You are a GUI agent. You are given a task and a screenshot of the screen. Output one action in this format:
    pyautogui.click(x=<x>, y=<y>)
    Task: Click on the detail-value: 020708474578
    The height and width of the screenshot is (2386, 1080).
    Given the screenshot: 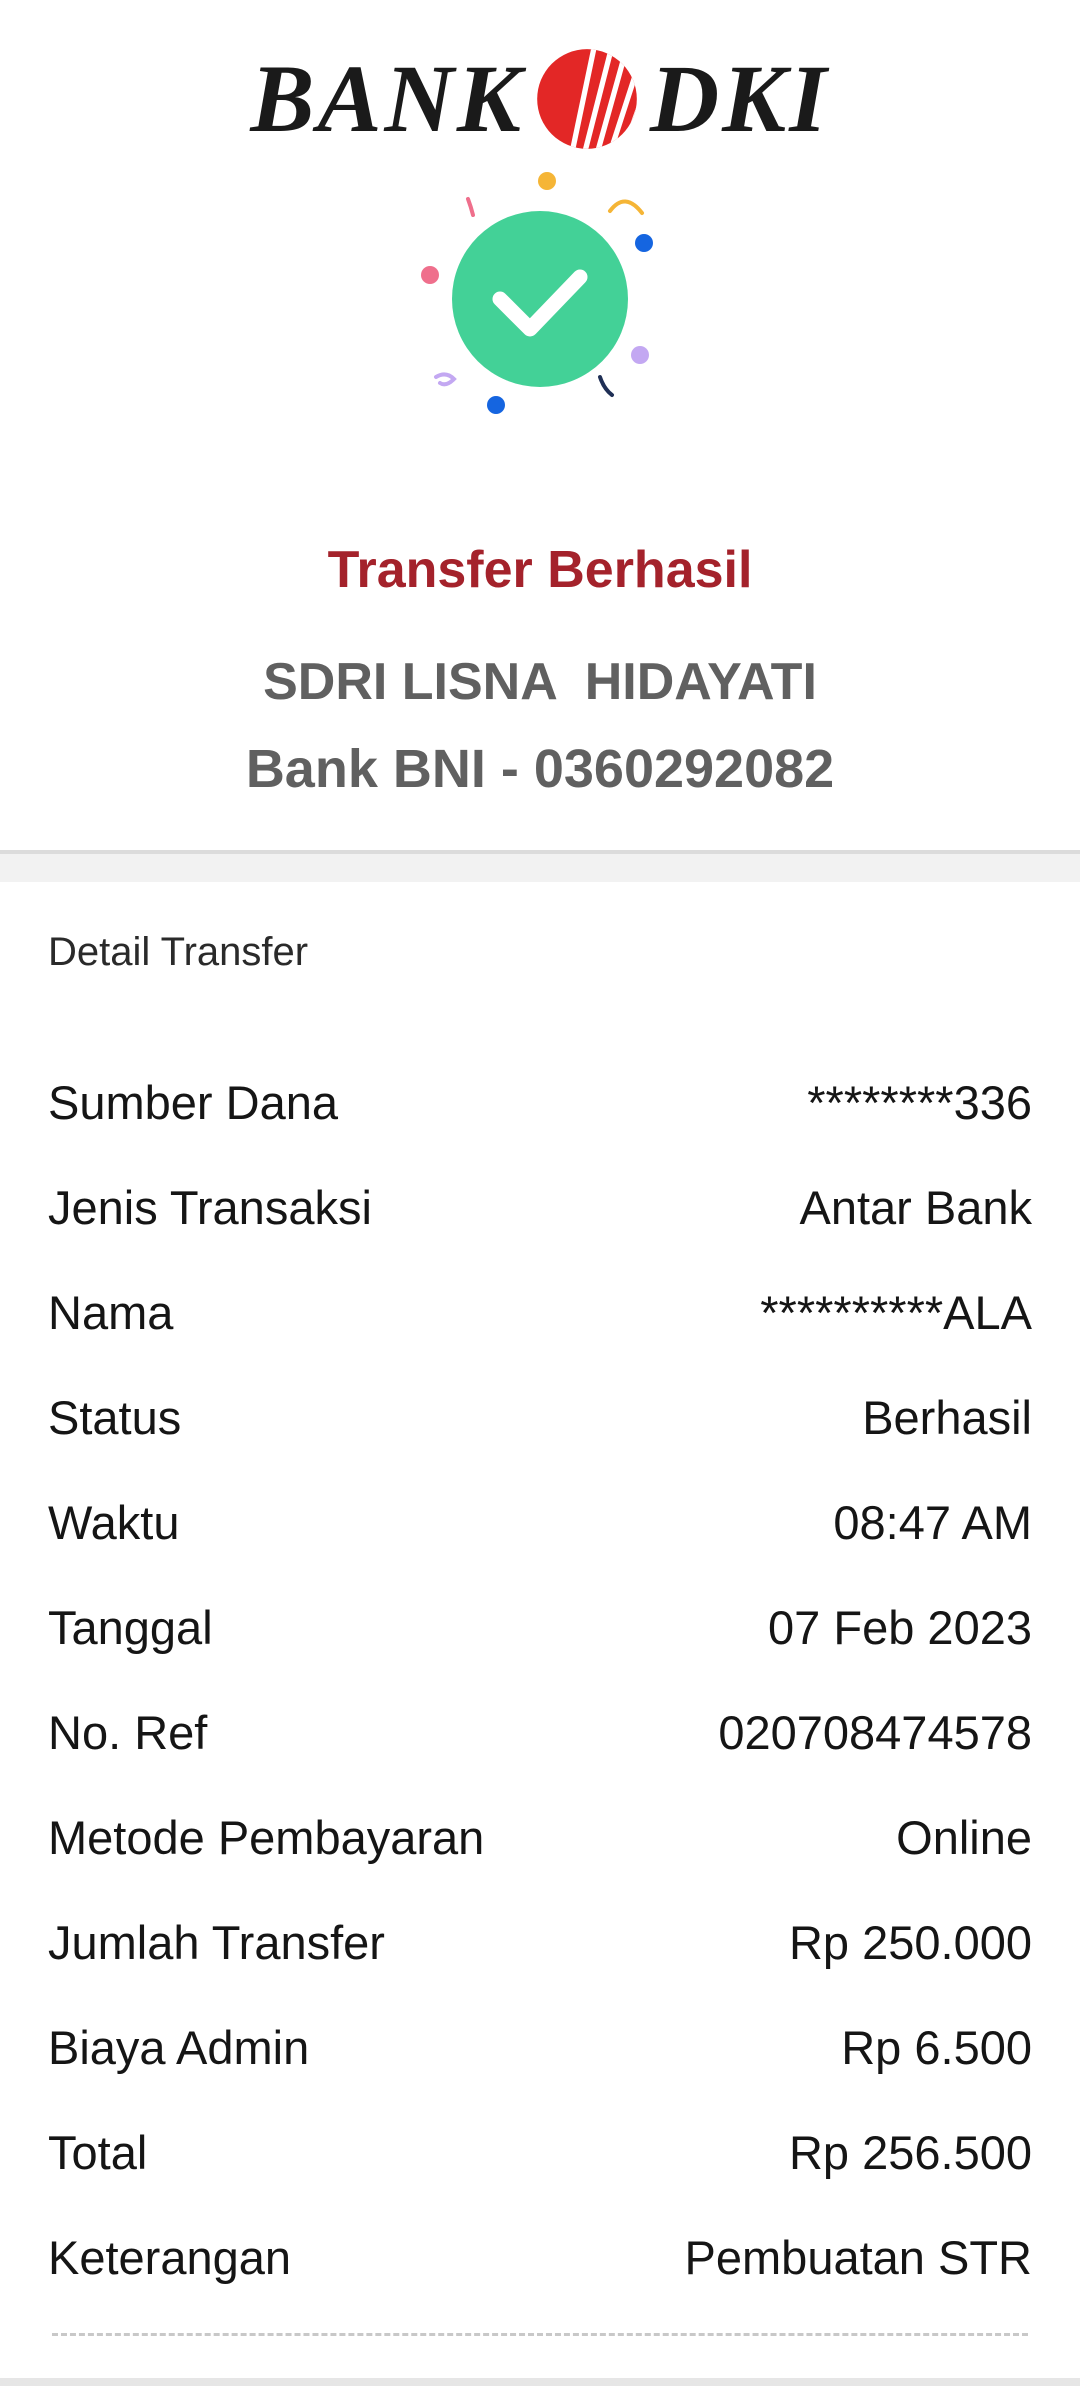 What is the action you would take?
    pyautogui.click(x=875, y=1732)
    